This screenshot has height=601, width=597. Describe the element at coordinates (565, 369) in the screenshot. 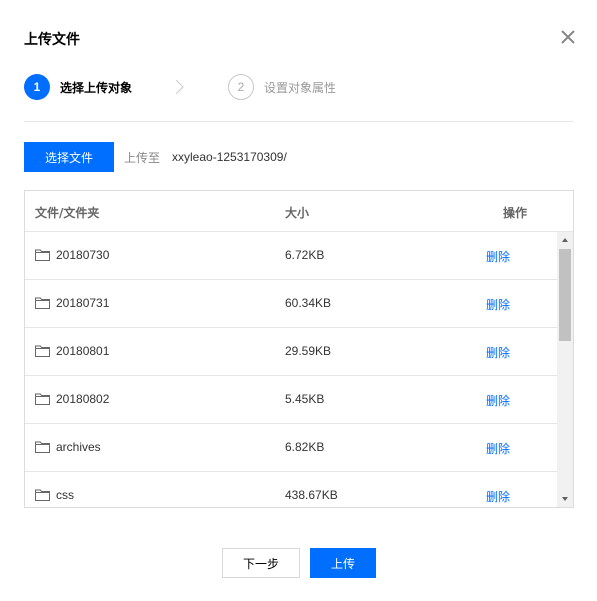

I see `vertical-scrollbar` at that location.